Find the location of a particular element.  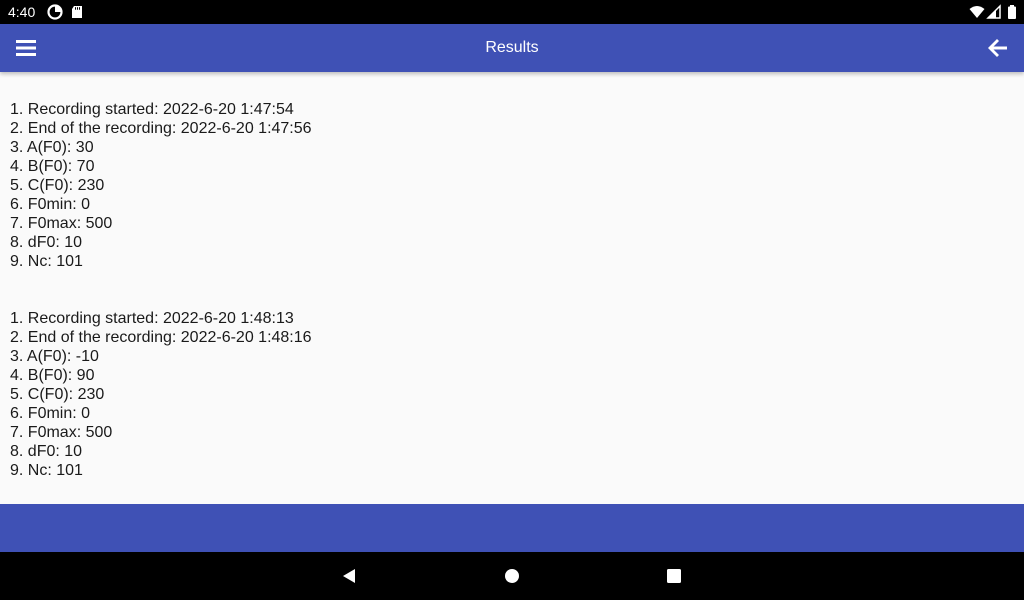

sd-card-icon is located at coordinates (77, 12).